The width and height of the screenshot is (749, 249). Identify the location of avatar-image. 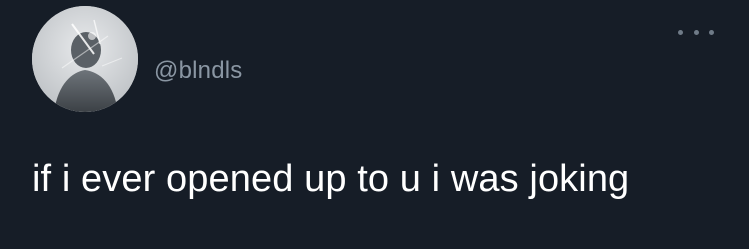
(85, 59).